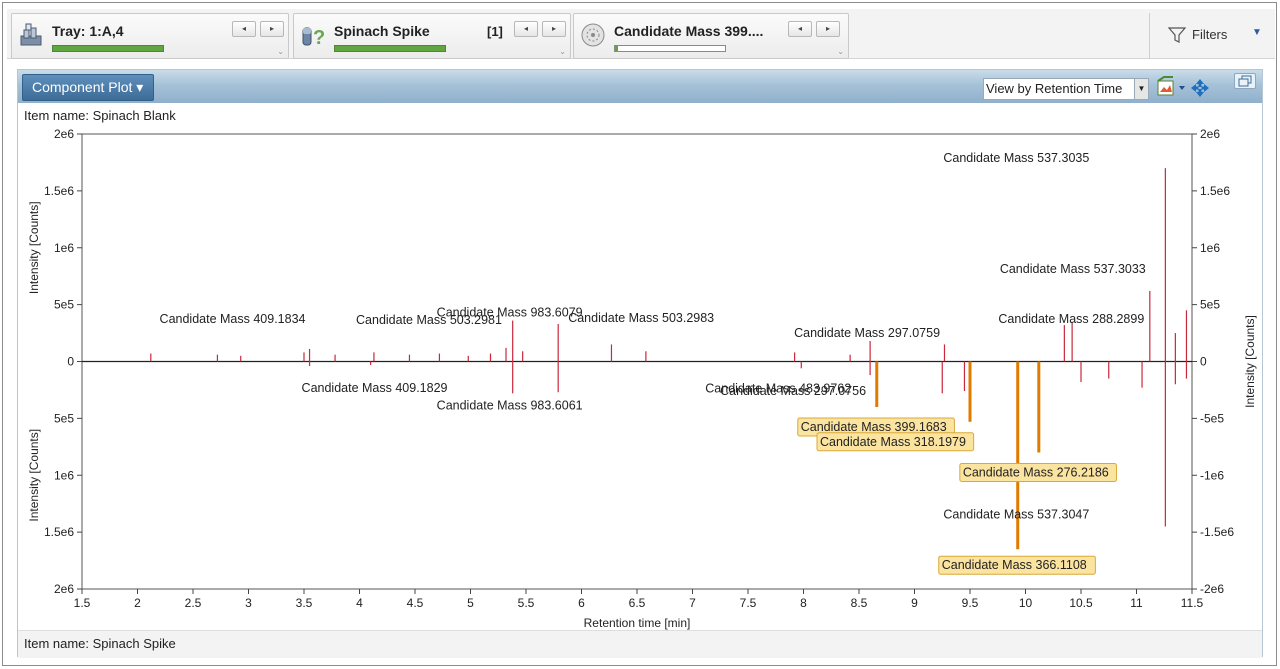 This screenshot has width=1280, height=669. Describe the element at coordinates (1036, 473) in the screenshot. I see `peak-label: Candidate Mass 276.2186` at that location.